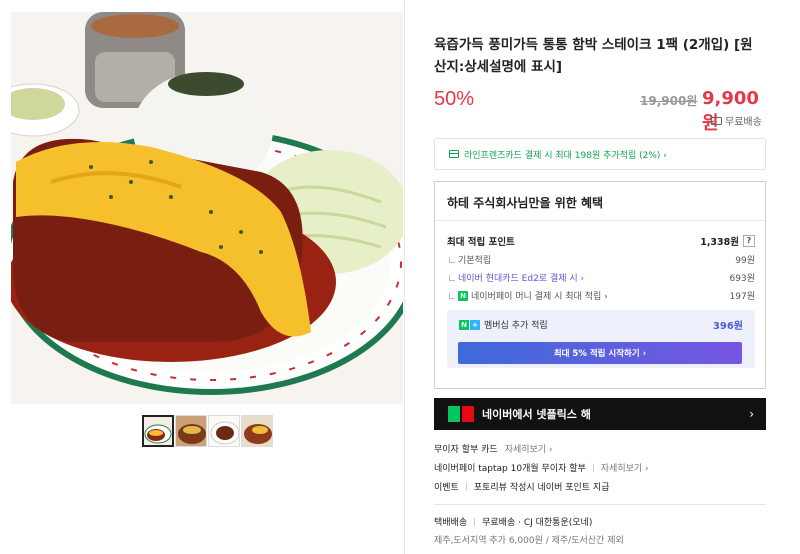 The height and width of the screenshot is (554, 800). What do you see at coordinates (742, 297) in the screenshot?
I see `points-row-value: 197원` at bounding box center [742, 297].